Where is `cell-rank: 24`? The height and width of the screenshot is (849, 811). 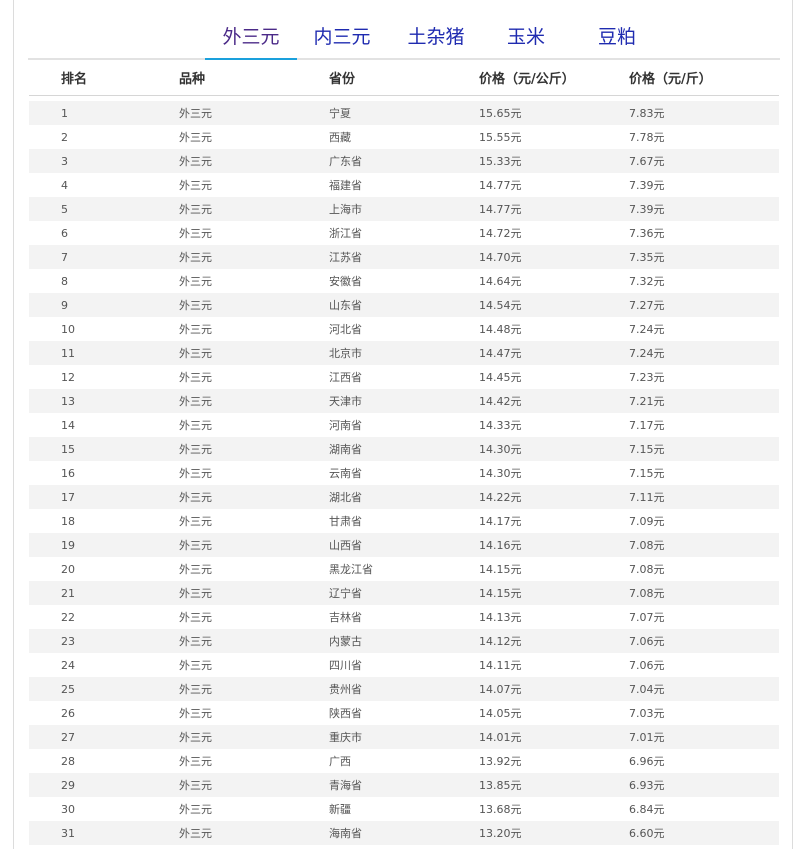
cell-rank: 24 is located at coordinates (104, 665).